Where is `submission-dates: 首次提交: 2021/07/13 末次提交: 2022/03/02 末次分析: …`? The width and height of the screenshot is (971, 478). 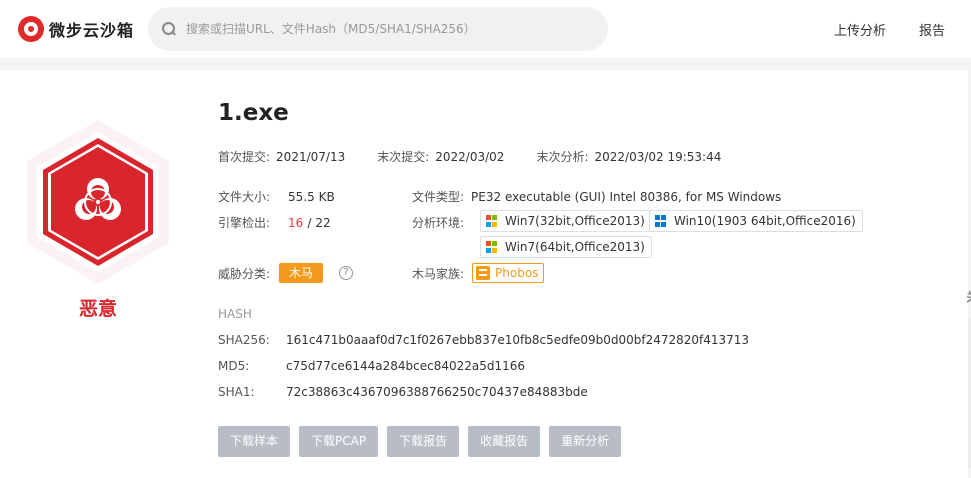
submission-dates: 首次提交: 2021/07/13 末次提交: 2022/03/02 末次分析: … is located at coordinates (469, 156).